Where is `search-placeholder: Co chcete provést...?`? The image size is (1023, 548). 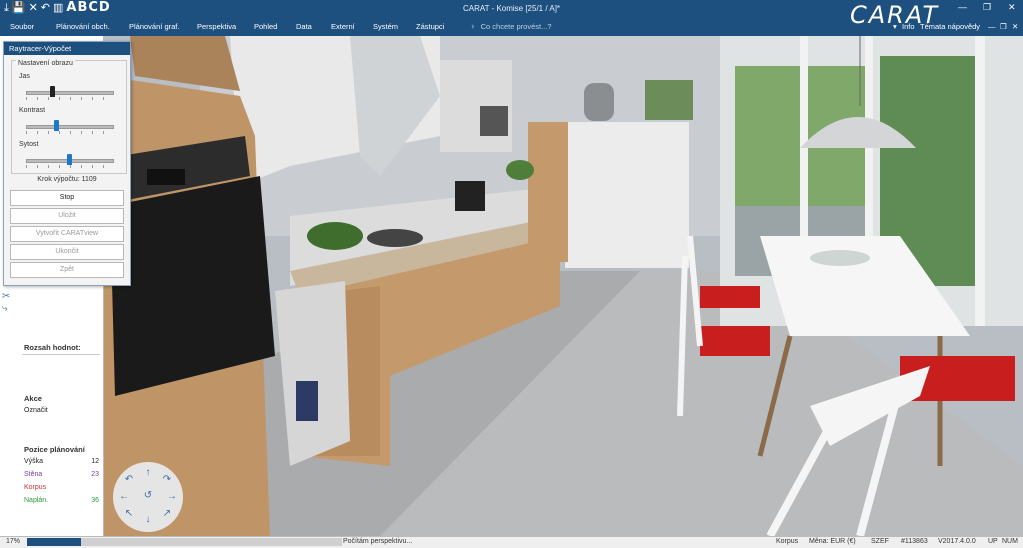 search-placeholder: Co chcete provést...? is located at coordinates (516, 26).